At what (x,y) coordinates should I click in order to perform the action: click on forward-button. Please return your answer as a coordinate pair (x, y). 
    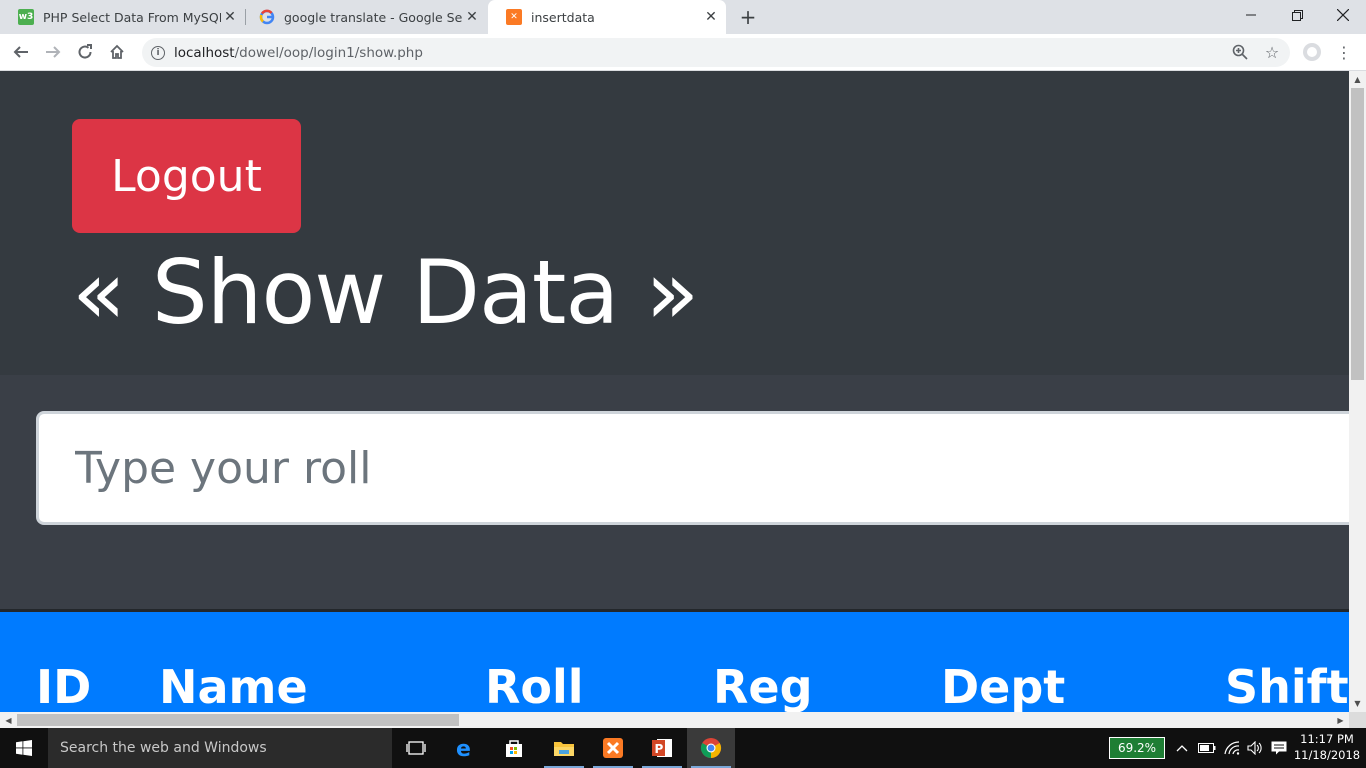
    Looking at the image, I should click on (53, 52).